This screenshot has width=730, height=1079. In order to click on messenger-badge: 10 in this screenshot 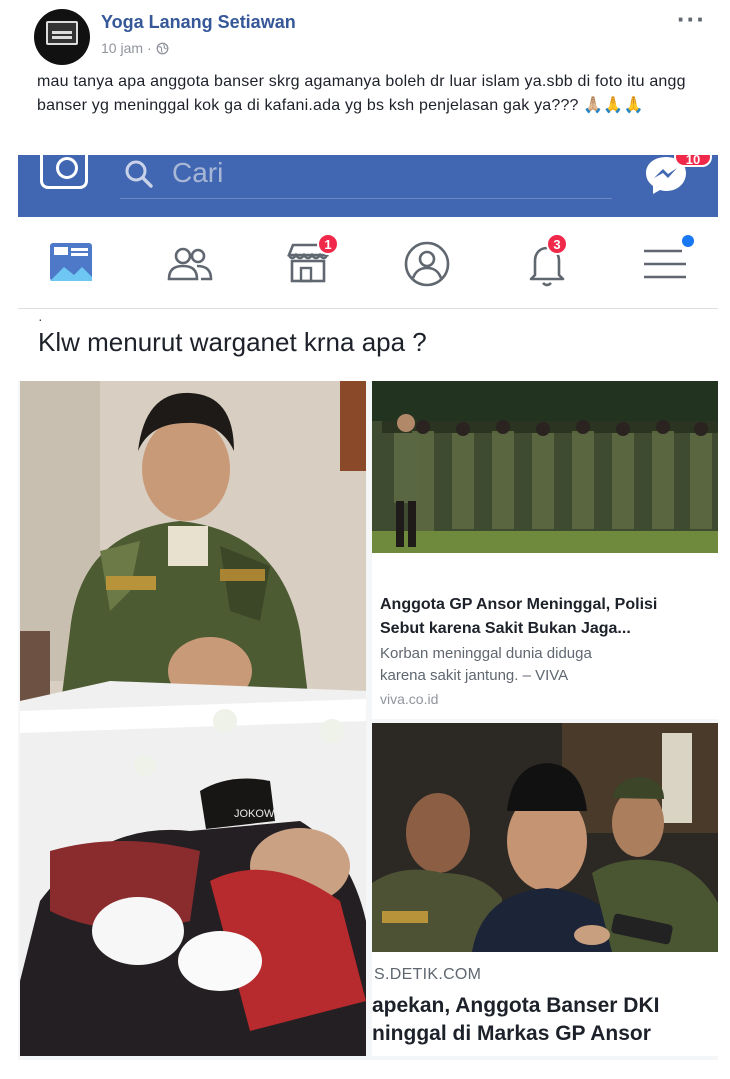, I will do `click(693, 161)`.